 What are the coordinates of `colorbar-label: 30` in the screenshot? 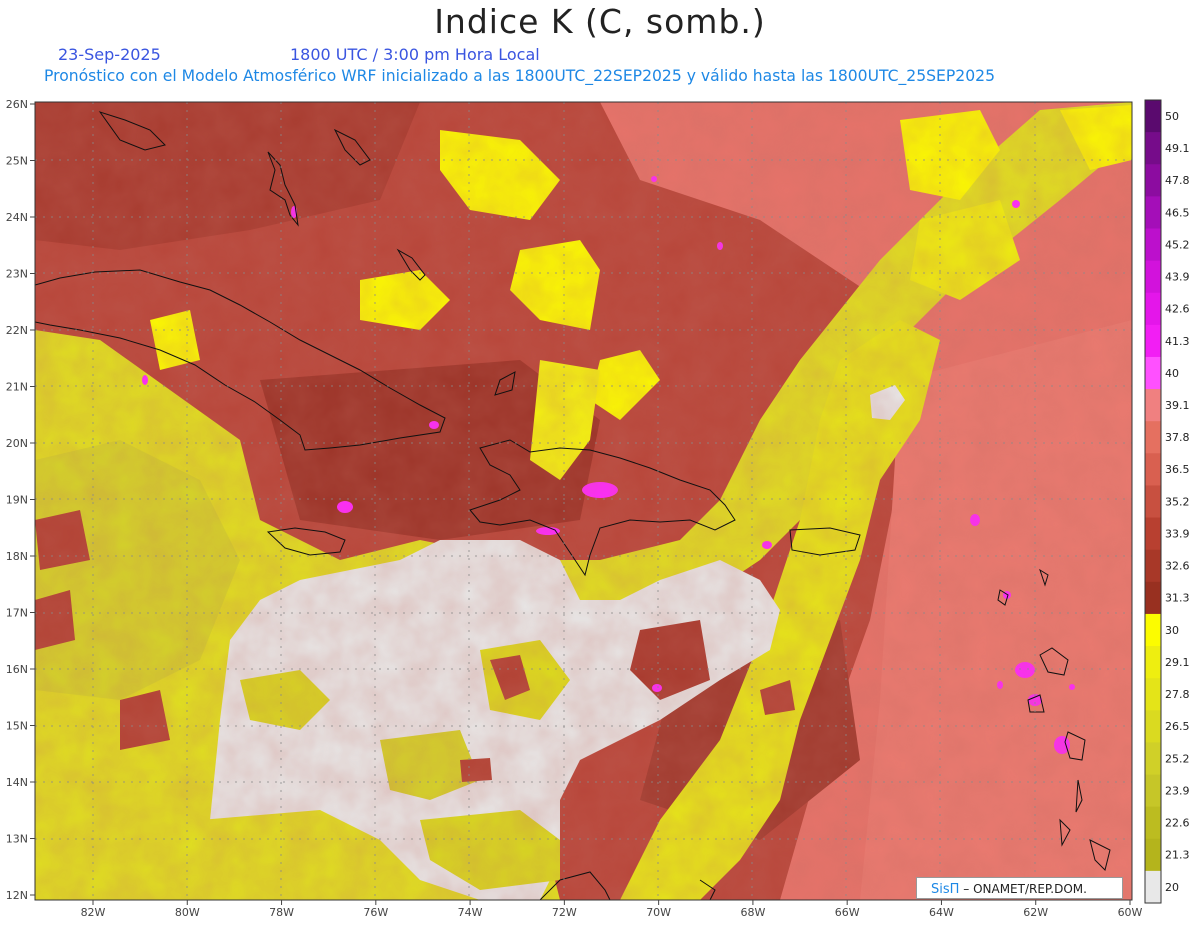 It's located at (1172, 630).